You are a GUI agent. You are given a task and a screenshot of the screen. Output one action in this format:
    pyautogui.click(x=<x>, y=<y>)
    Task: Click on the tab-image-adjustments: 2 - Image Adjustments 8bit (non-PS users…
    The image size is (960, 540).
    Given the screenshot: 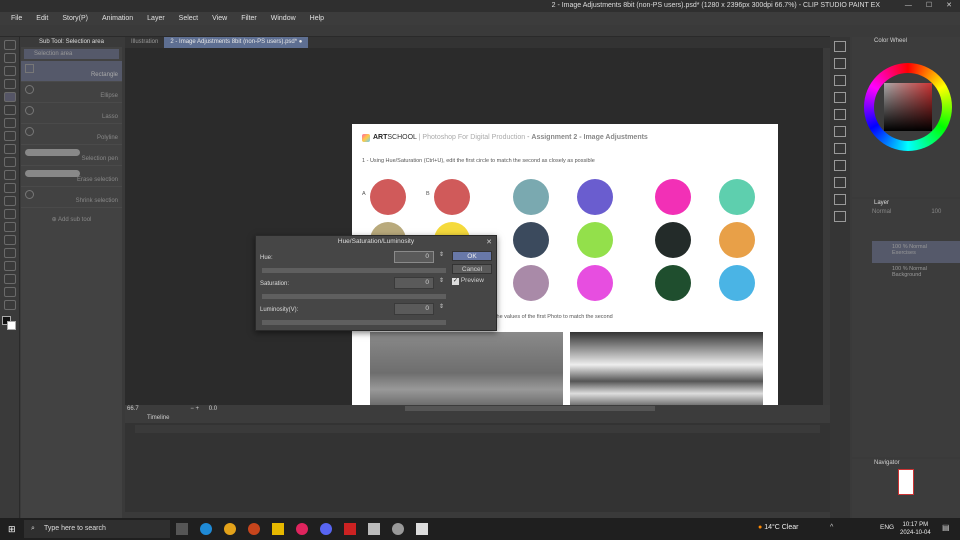 What is the action you would take?
    pyautogui.click(x=236, y=42)
    